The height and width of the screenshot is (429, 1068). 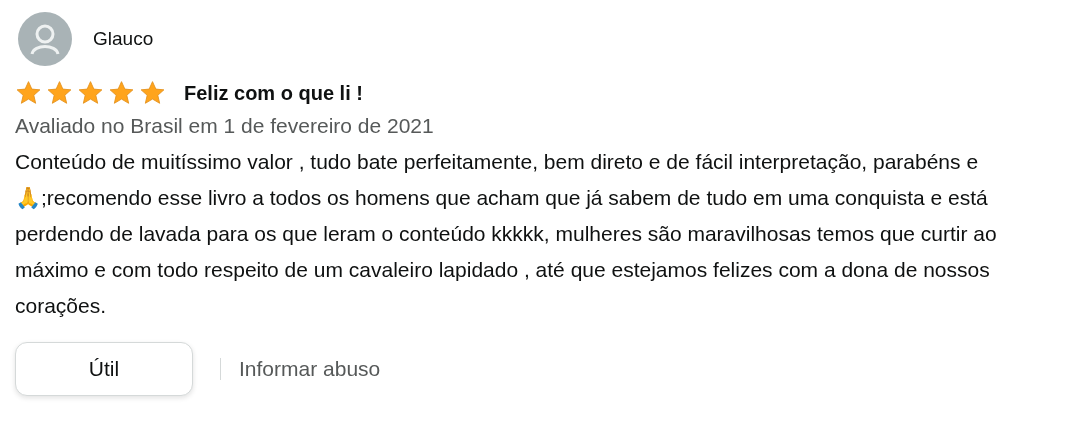 What do you see at coordinates (273, 93) in the screenshot?
I see `review-title: Feliz com o que li !` at bounding box center [273, 93].